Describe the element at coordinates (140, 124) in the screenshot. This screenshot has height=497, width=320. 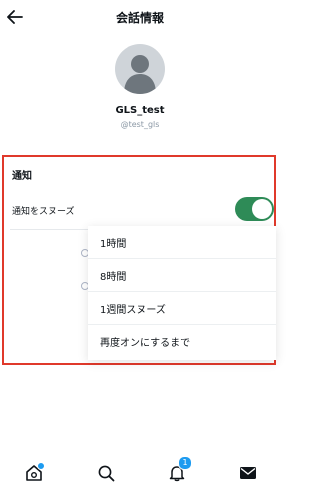
I see `username: @test_gls` at that location.